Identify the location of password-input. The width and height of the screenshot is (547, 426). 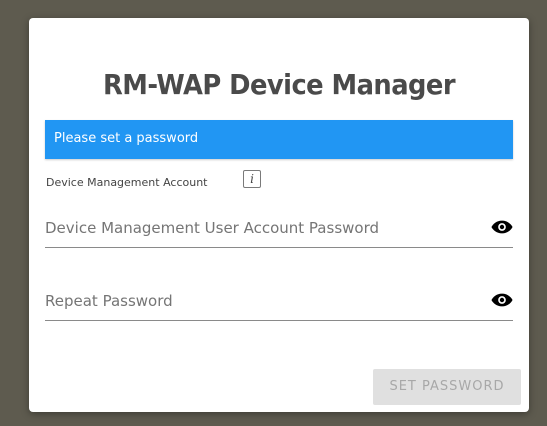
(260, 228).